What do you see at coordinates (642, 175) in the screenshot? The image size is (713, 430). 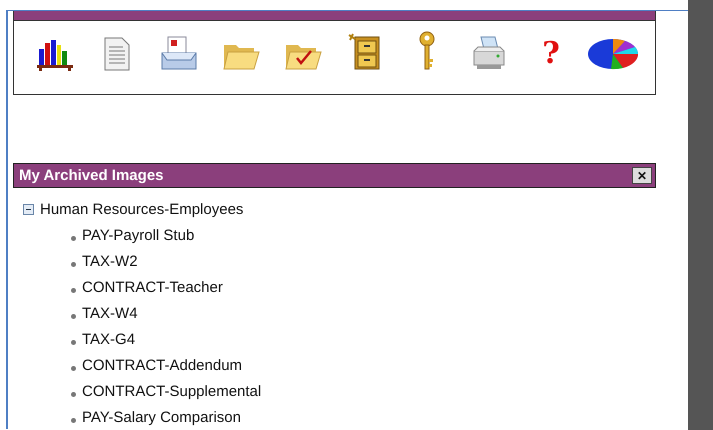 I see `close-button: ✕` at bounding box center [642, 175].